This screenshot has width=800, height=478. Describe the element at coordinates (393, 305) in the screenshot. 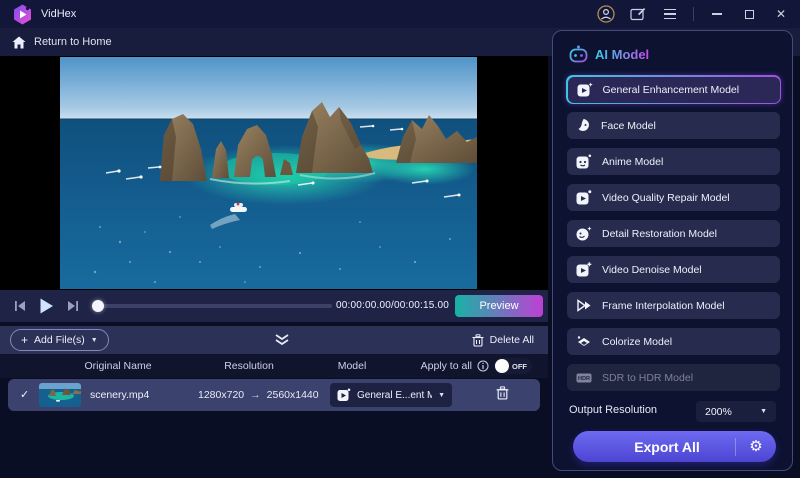

I see `timecode: 00:00:00.00/00:00:15.00` at that location.